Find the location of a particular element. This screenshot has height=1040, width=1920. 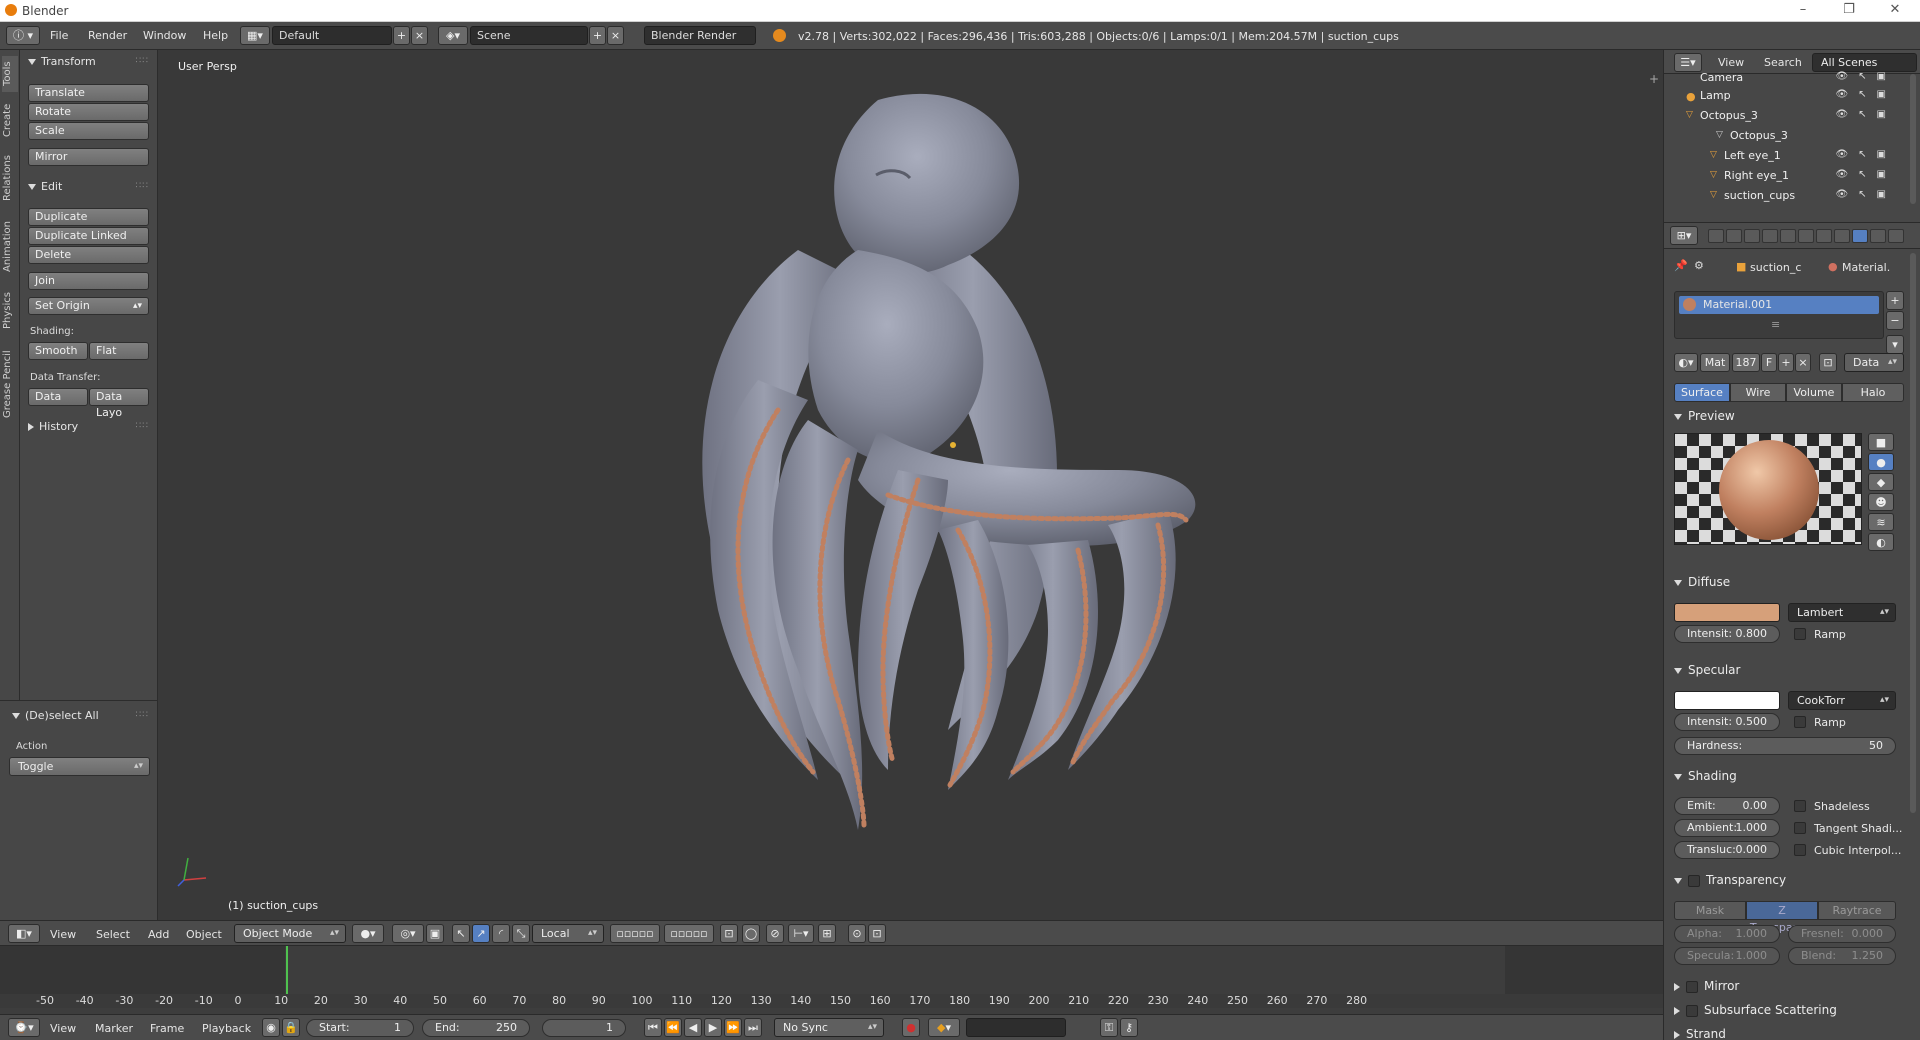

fake-user-button: F is located at coordinates (1769, 362).